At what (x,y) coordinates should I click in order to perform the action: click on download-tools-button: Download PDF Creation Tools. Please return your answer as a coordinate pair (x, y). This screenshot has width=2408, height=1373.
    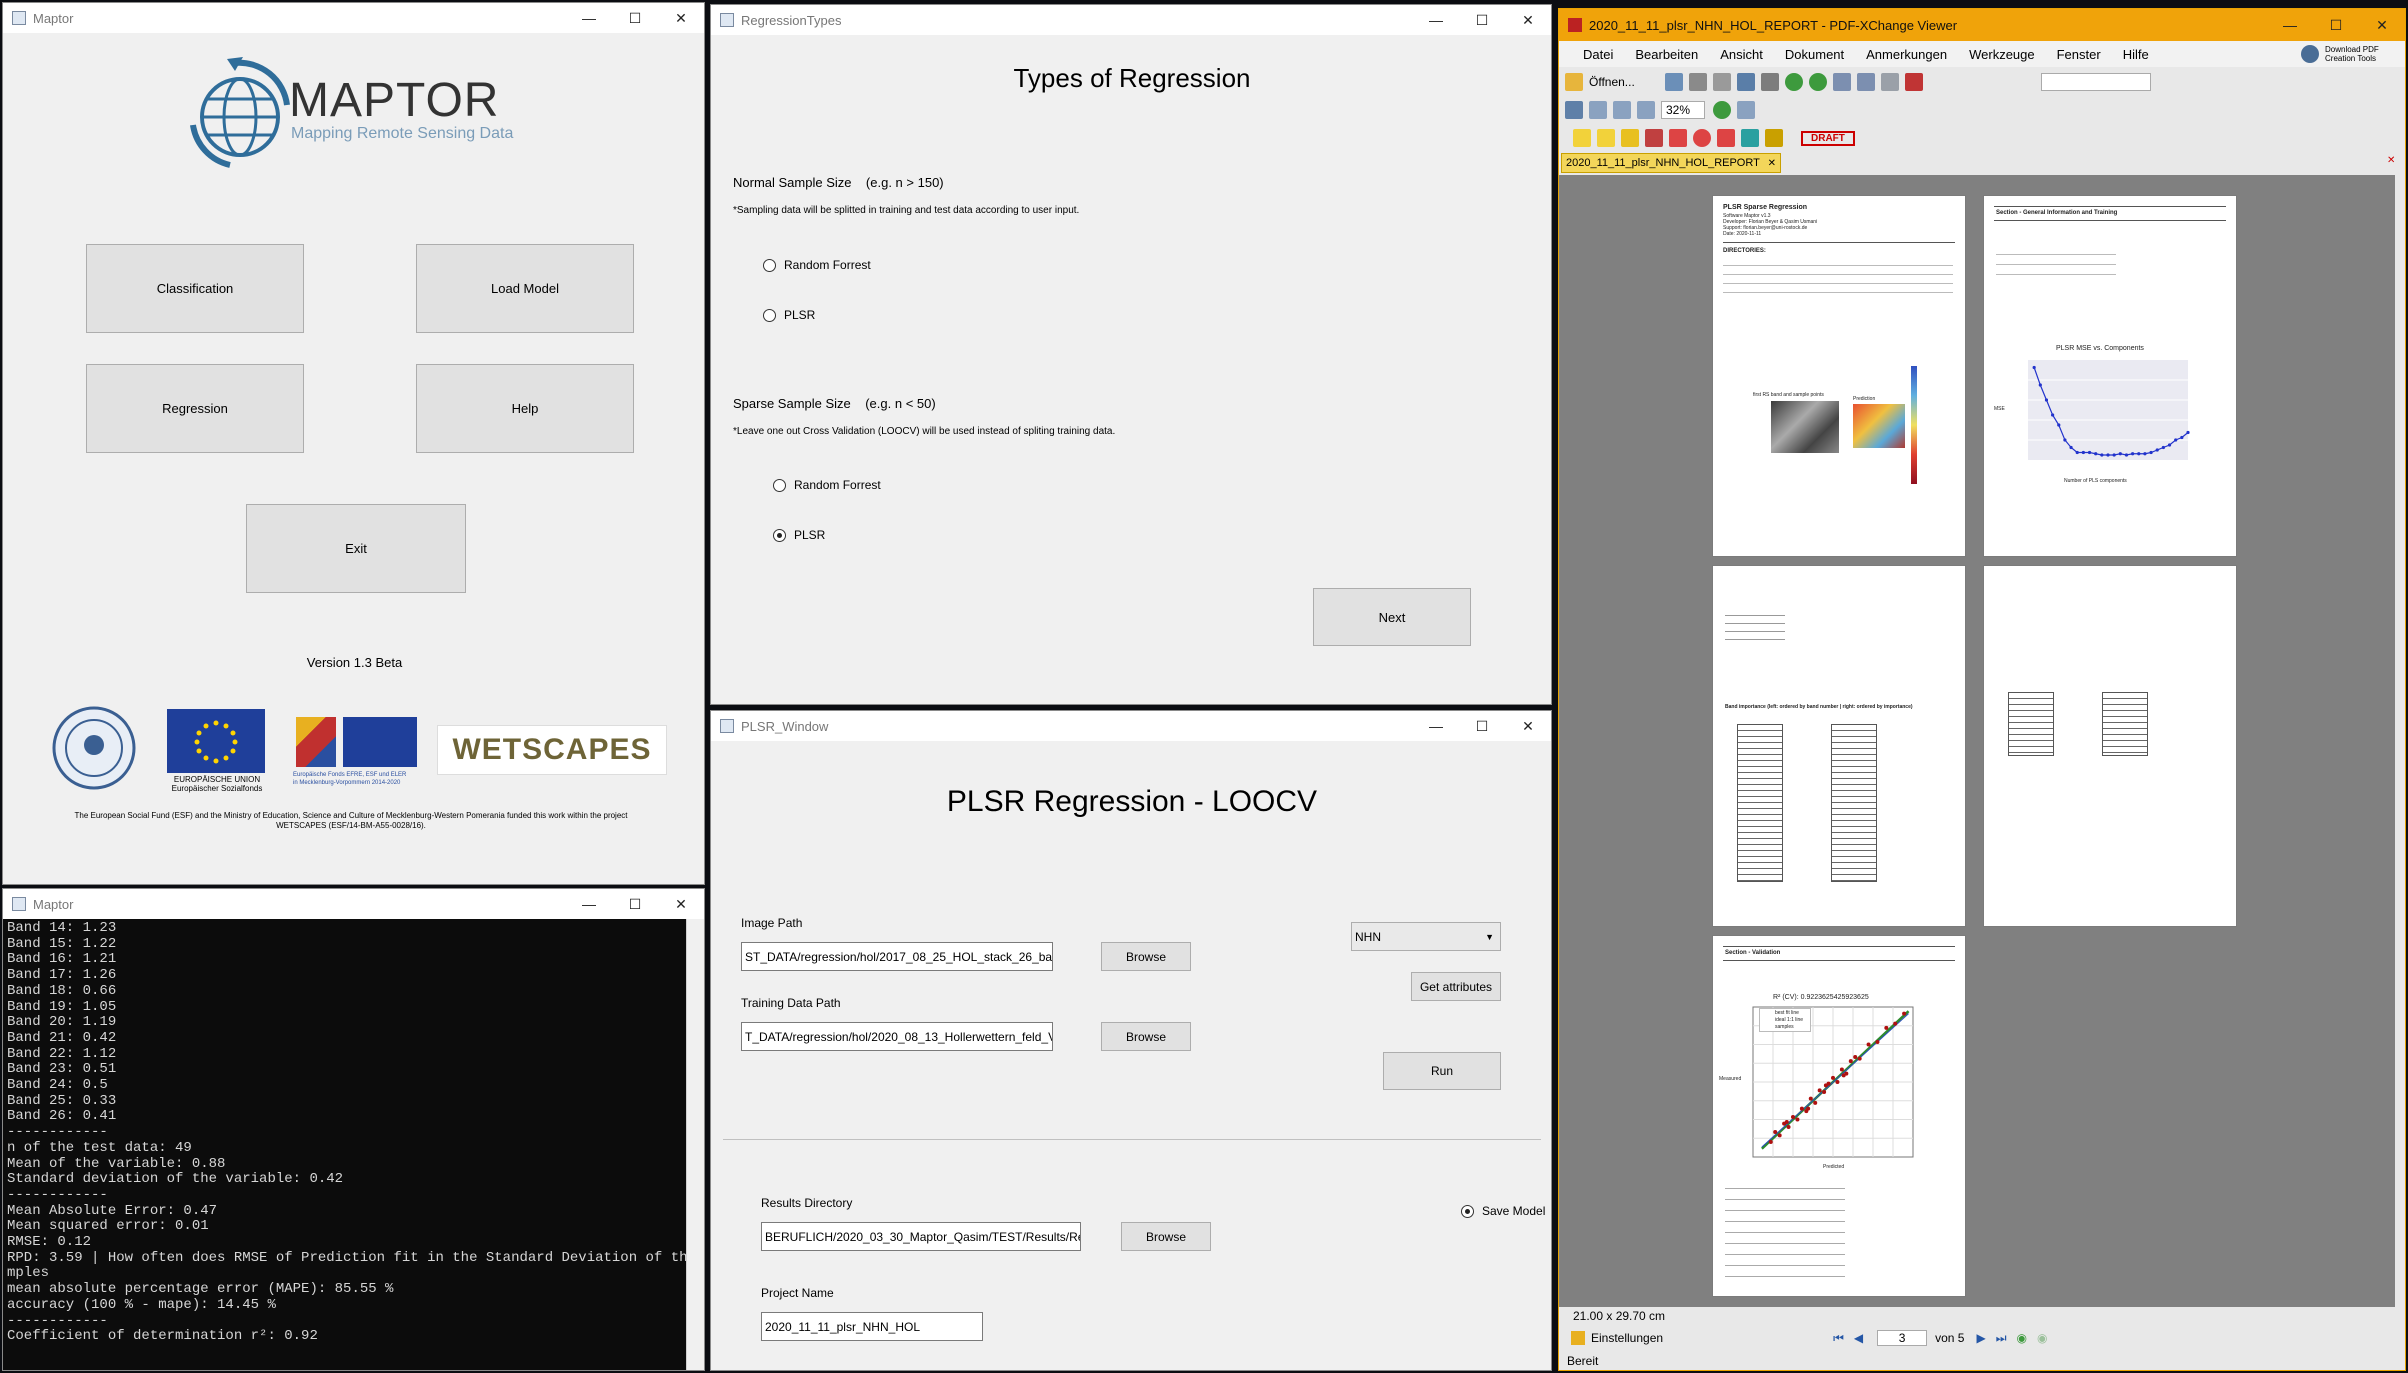
    Looking at the image, I should click on (2353, 54).